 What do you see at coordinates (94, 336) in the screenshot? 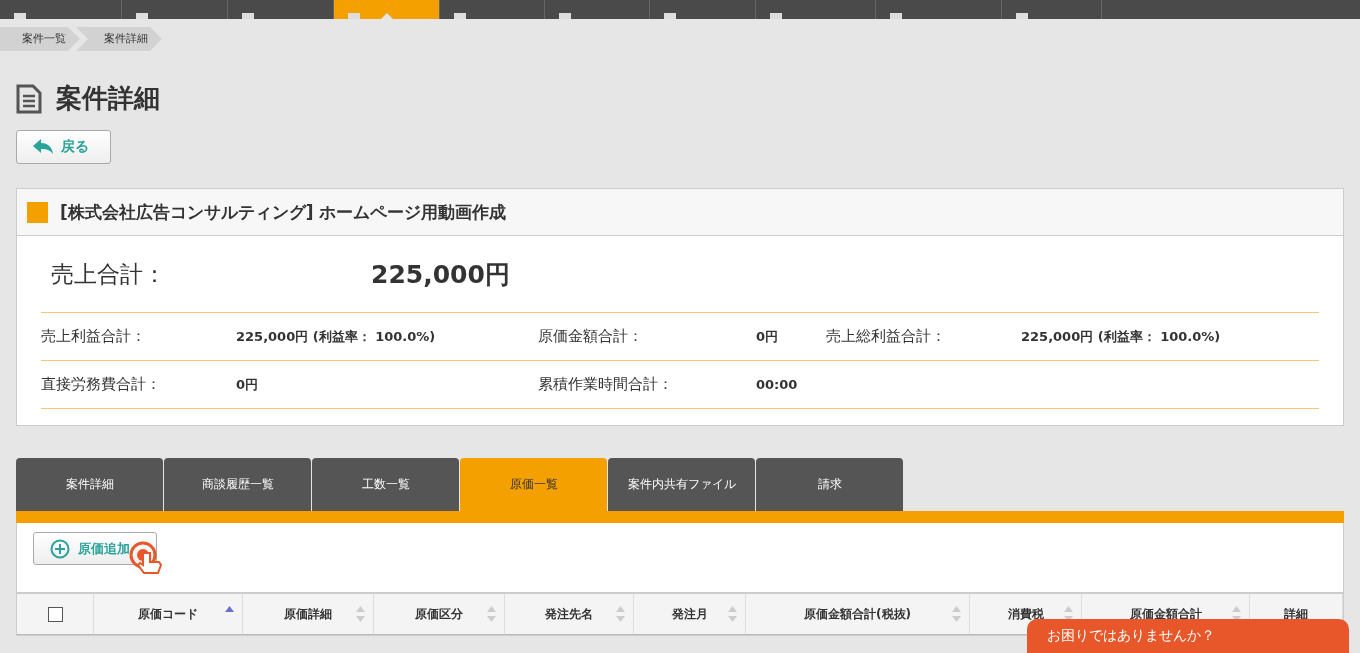
I see `summary-label: 売上利益合計：` at bounding box center [94, 336].